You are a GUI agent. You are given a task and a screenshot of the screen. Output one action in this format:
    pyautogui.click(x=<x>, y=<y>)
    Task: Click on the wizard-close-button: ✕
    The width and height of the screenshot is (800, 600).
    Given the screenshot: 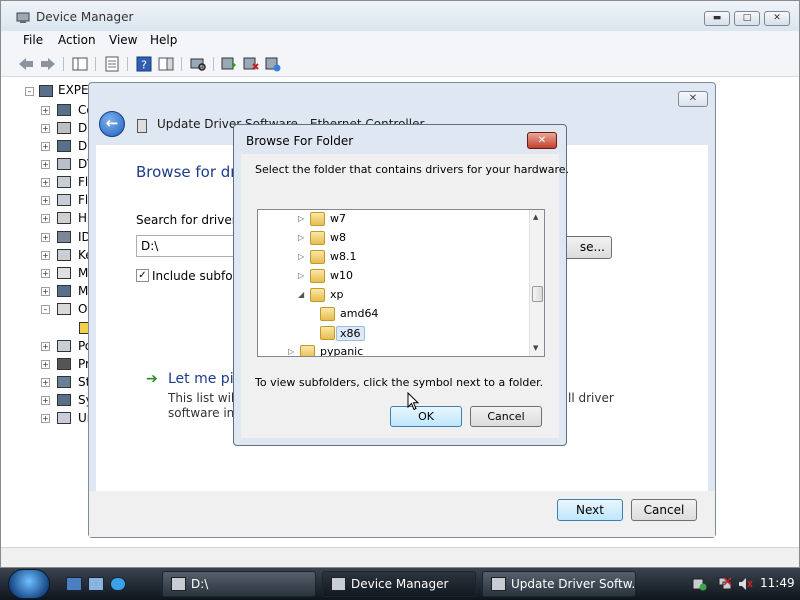 What is the action you would take?
    pyautogui.click(x=693, y=99)
    